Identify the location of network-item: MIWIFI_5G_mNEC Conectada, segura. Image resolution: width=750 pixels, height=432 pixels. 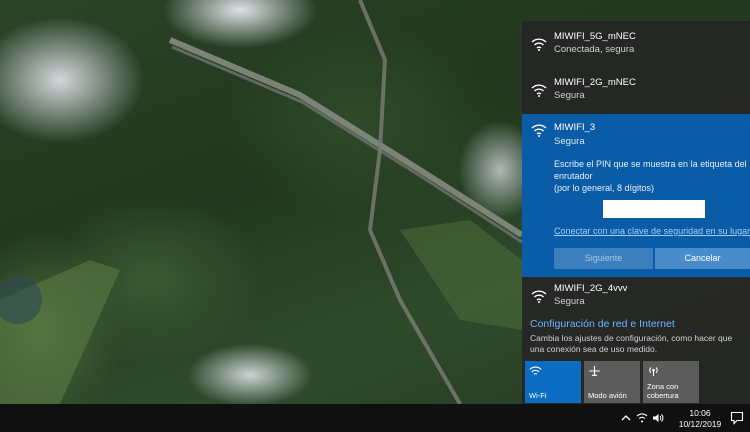
(636, 43).